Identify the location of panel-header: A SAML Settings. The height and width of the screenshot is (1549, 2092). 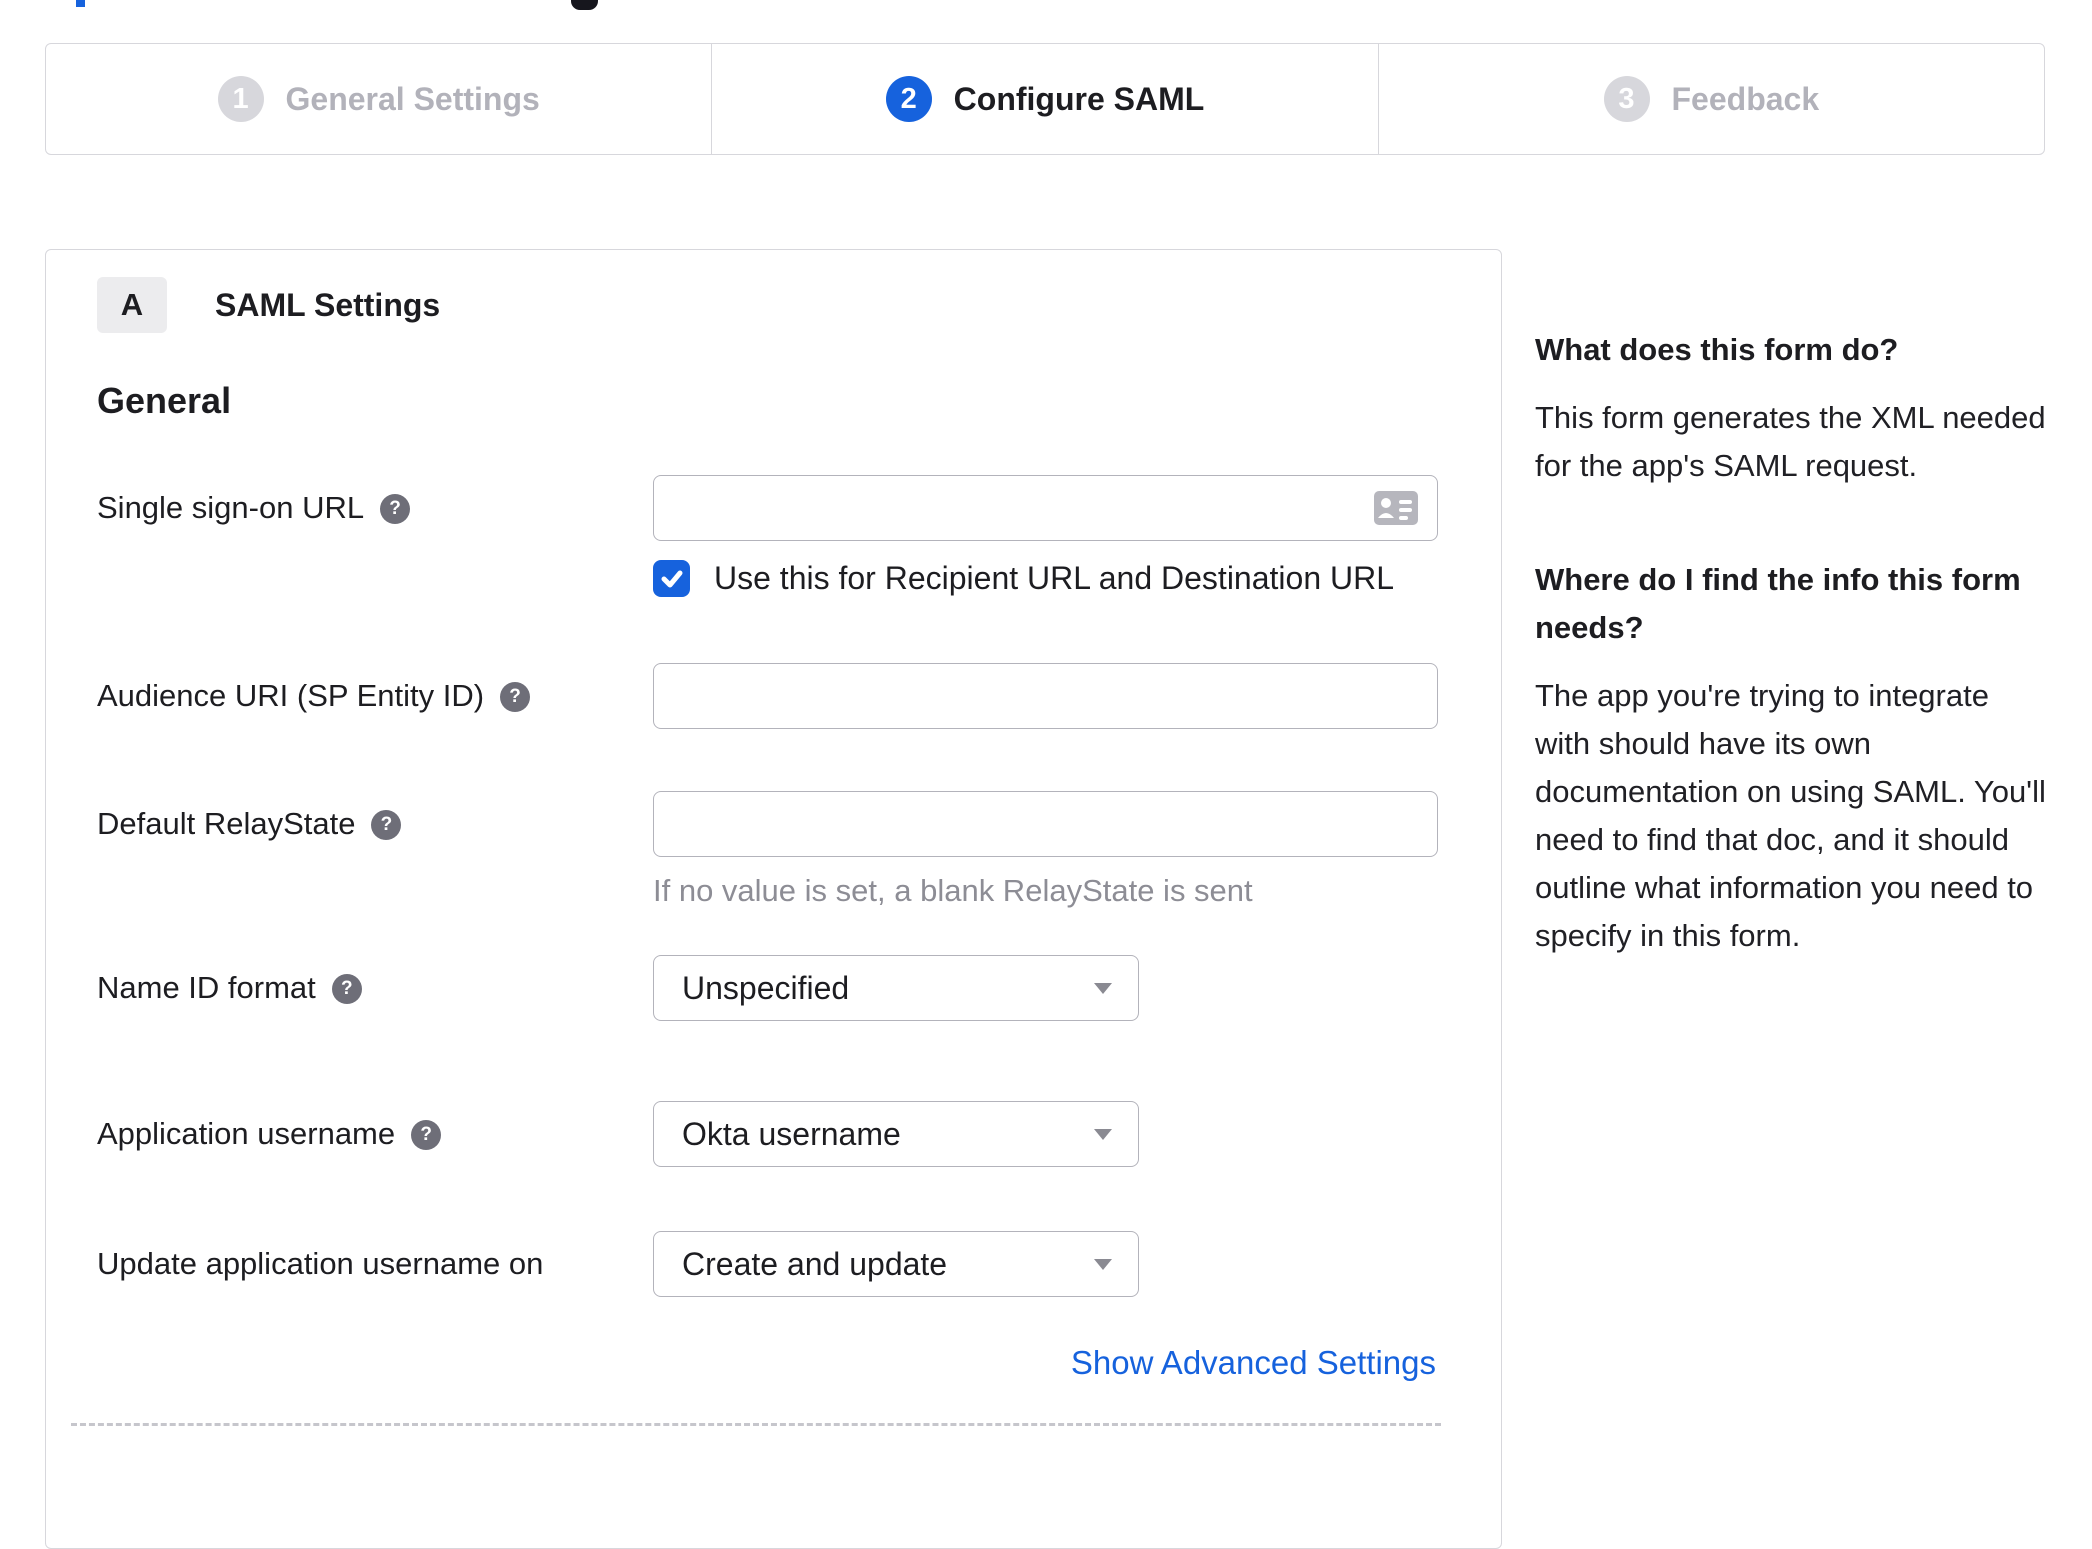
(766, 305).